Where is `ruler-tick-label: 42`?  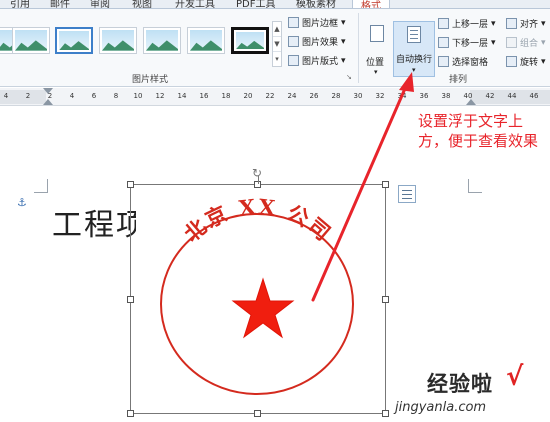
ruler-tick-label: 42 is located at coordinates (490, 96).